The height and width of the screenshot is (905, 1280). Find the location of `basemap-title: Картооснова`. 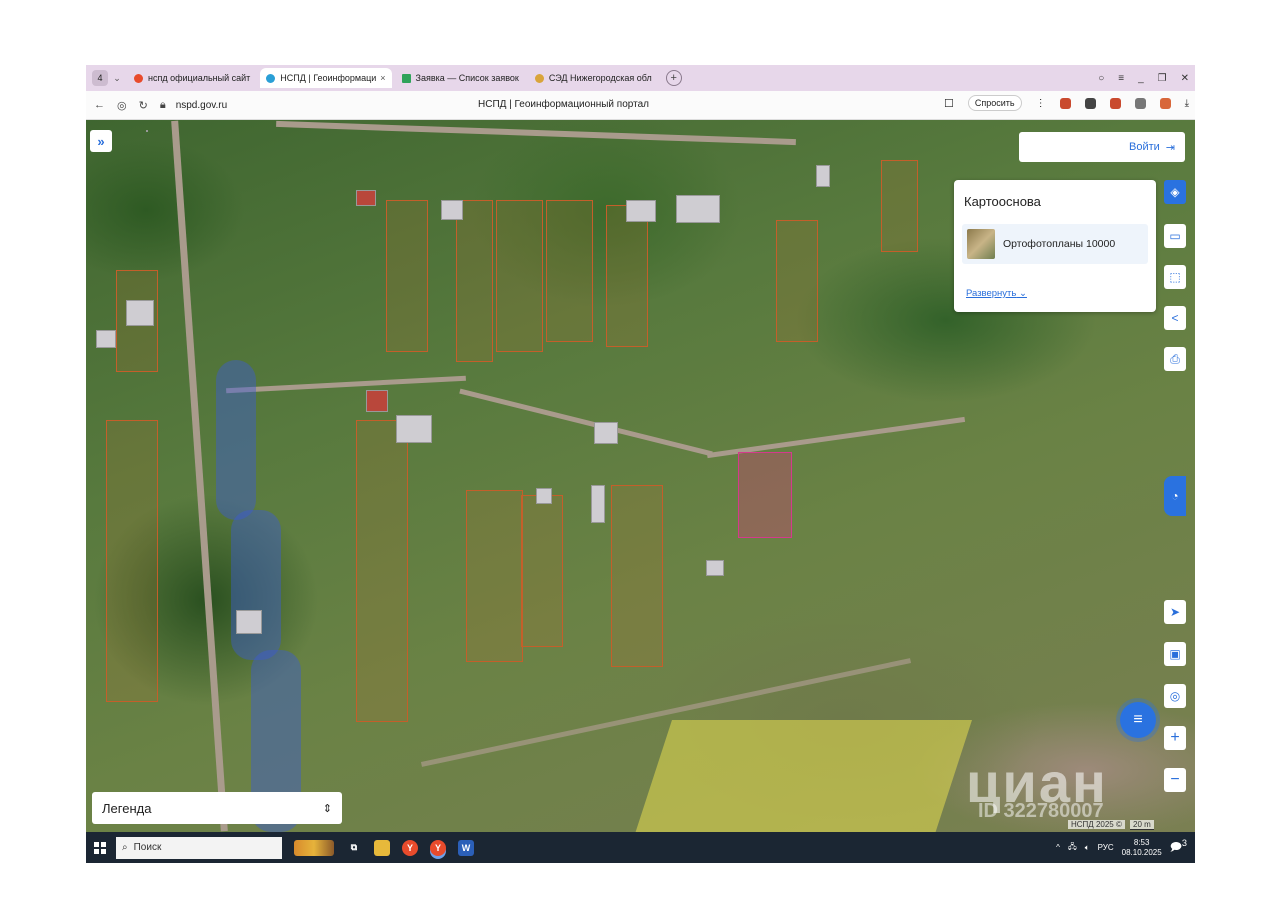

basemap-title: Картооснова is located at coordinates (1002, 201).